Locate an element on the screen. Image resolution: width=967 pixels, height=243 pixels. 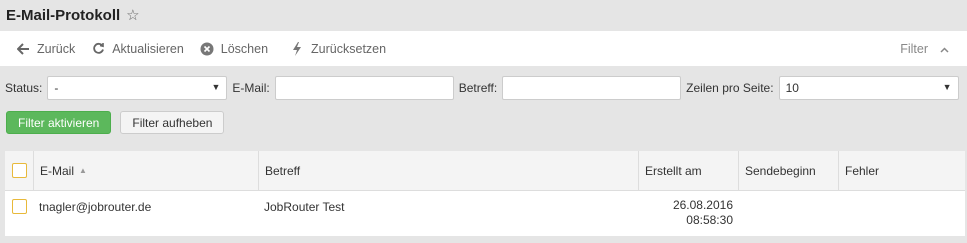
refresh-label: Aktualisieren is located at coordinates (148, 48).